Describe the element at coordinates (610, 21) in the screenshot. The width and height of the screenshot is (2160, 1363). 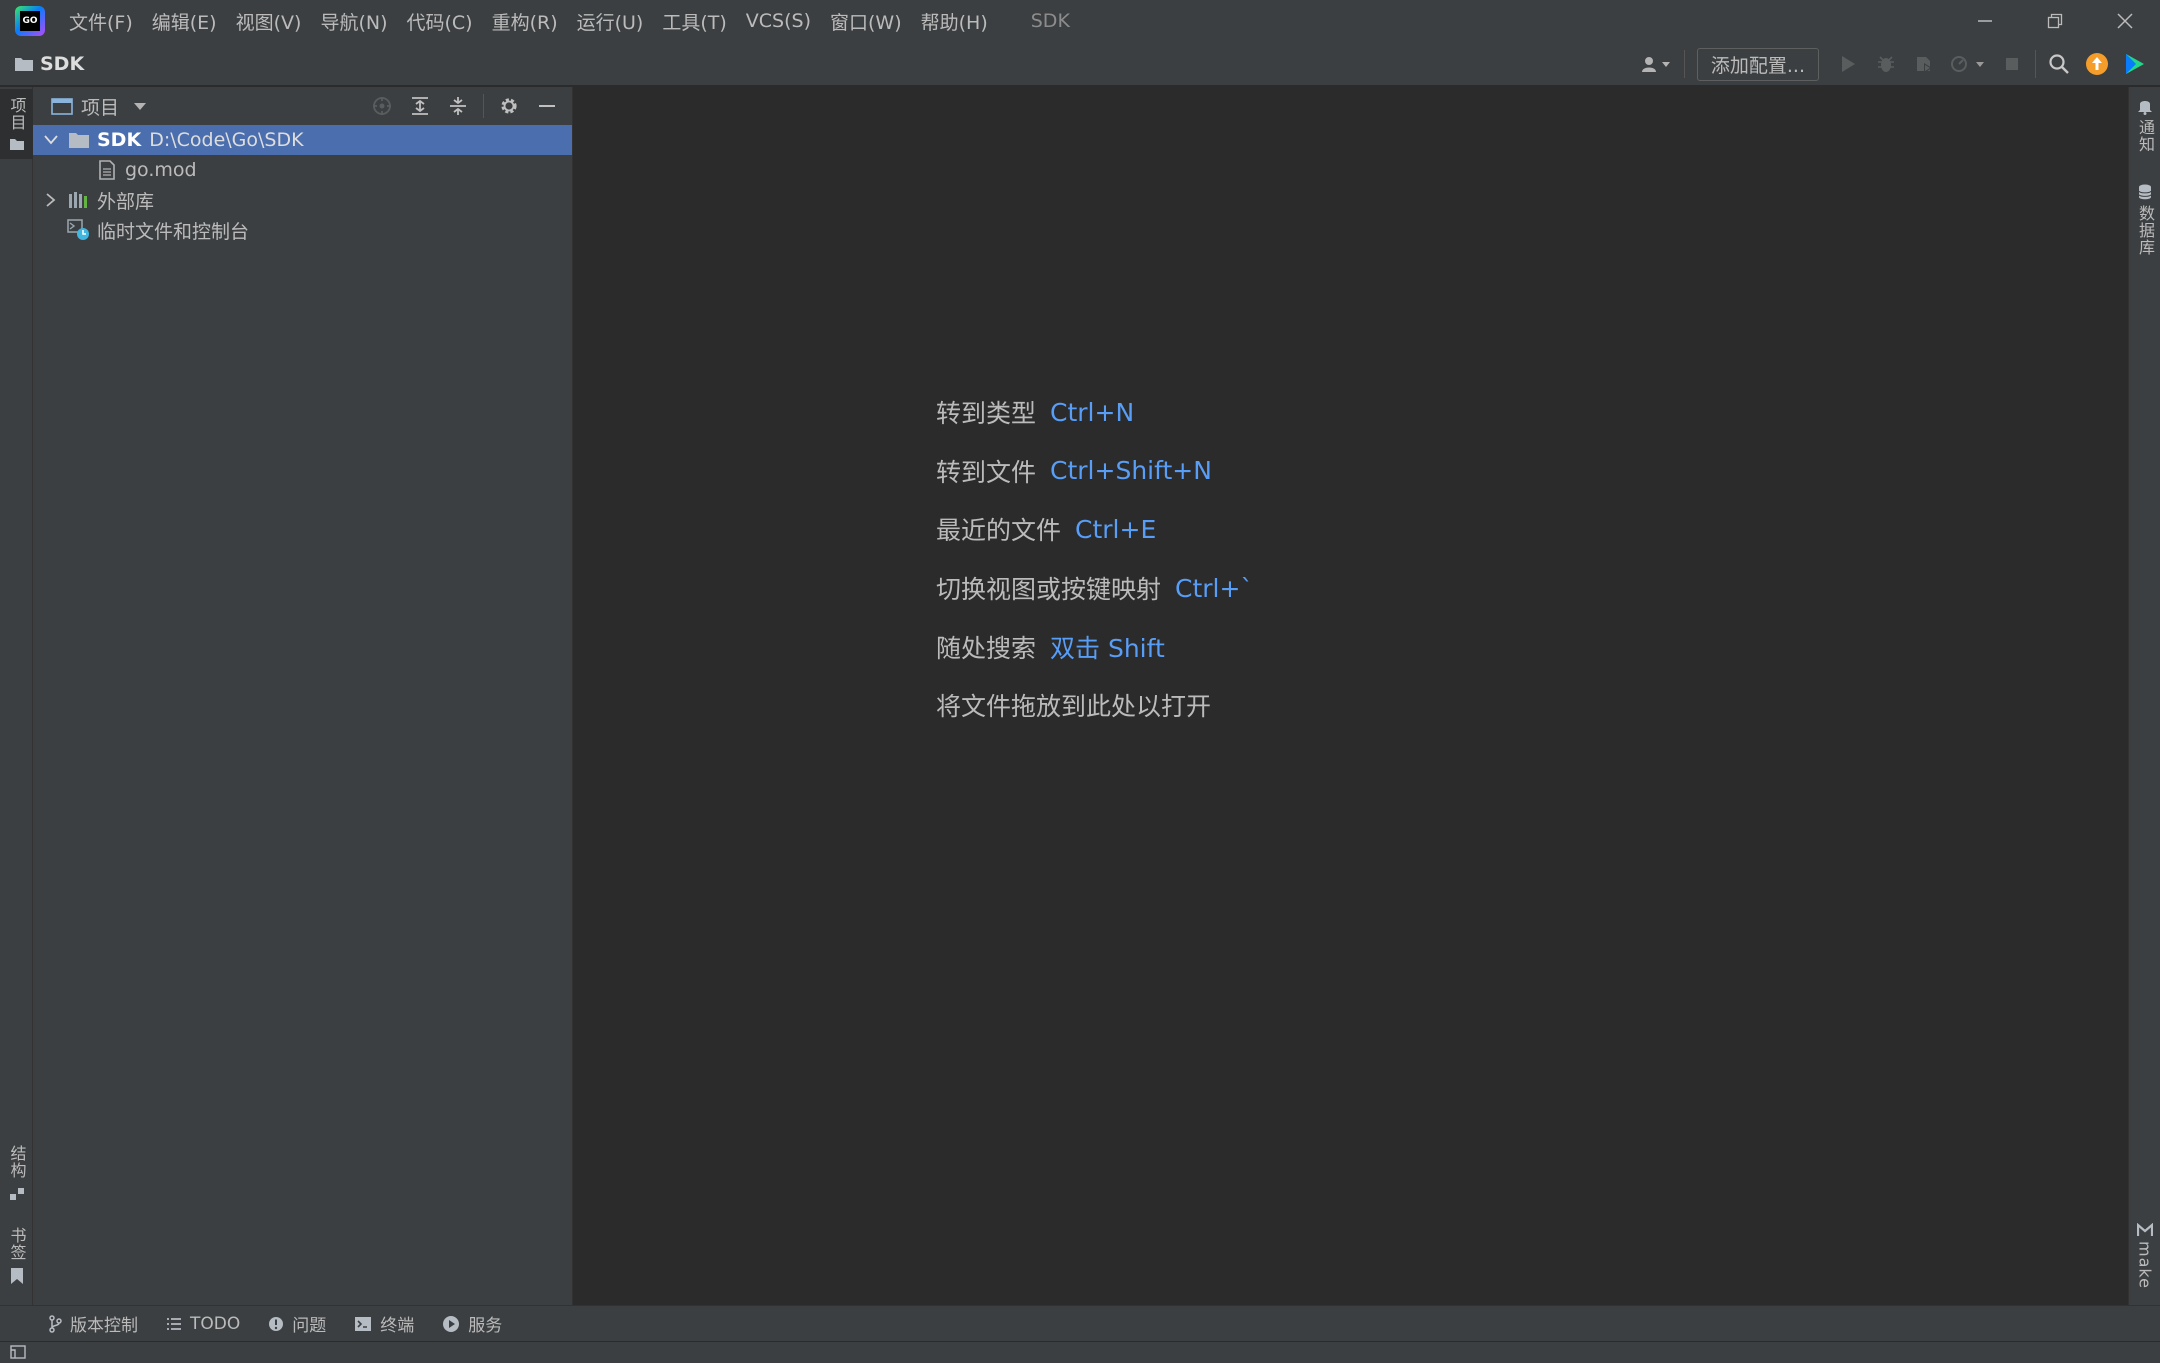
I see `menu-run: 运行(U)` at that location.